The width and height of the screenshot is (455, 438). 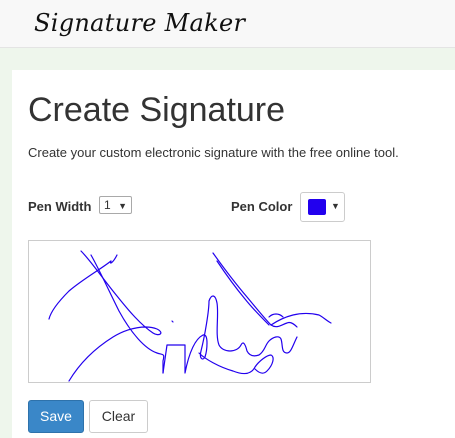 I want to click on clear-button: Clear, so click(x=118, y=416).